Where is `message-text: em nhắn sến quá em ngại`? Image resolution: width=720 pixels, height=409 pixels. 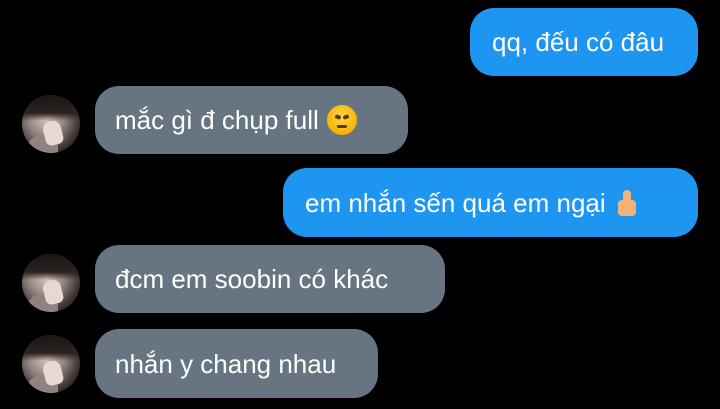 message-text: em nhắn sến quá em ngại is located at coordinates (455, 202).